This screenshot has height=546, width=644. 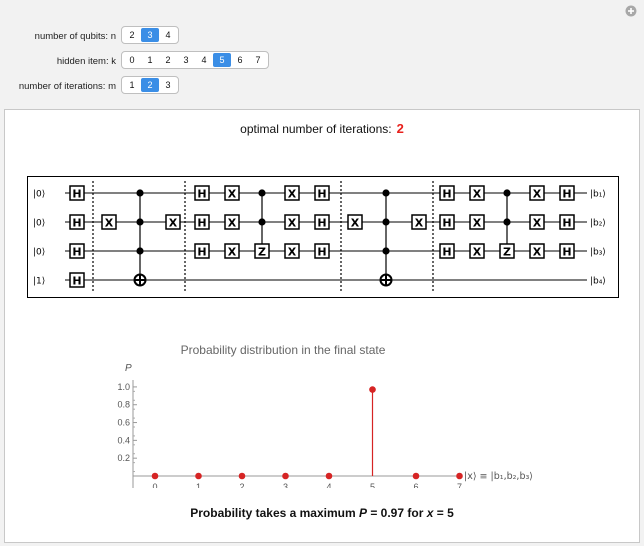 I want to click on output-state-2: |b₂⟩, so click(x=598, y=224).